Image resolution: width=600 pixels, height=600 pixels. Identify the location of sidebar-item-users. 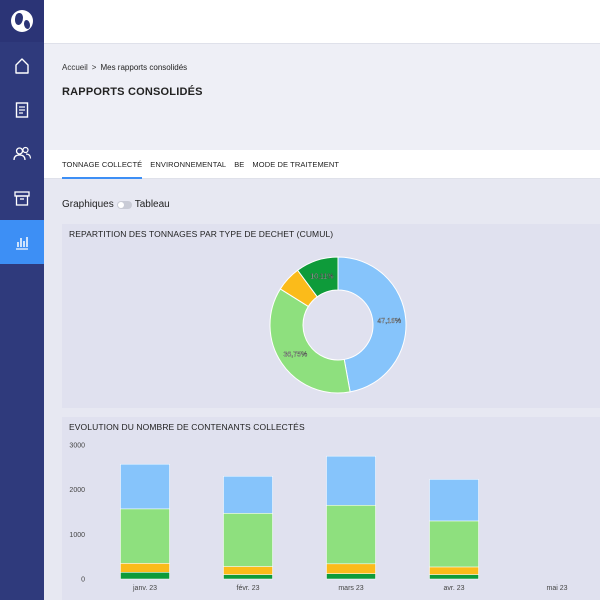
(22, 154).